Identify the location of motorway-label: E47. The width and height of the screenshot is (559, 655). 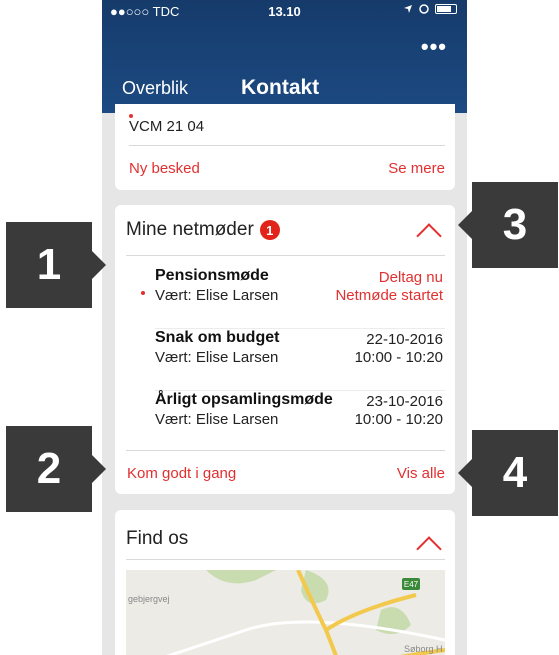
(411, 584).